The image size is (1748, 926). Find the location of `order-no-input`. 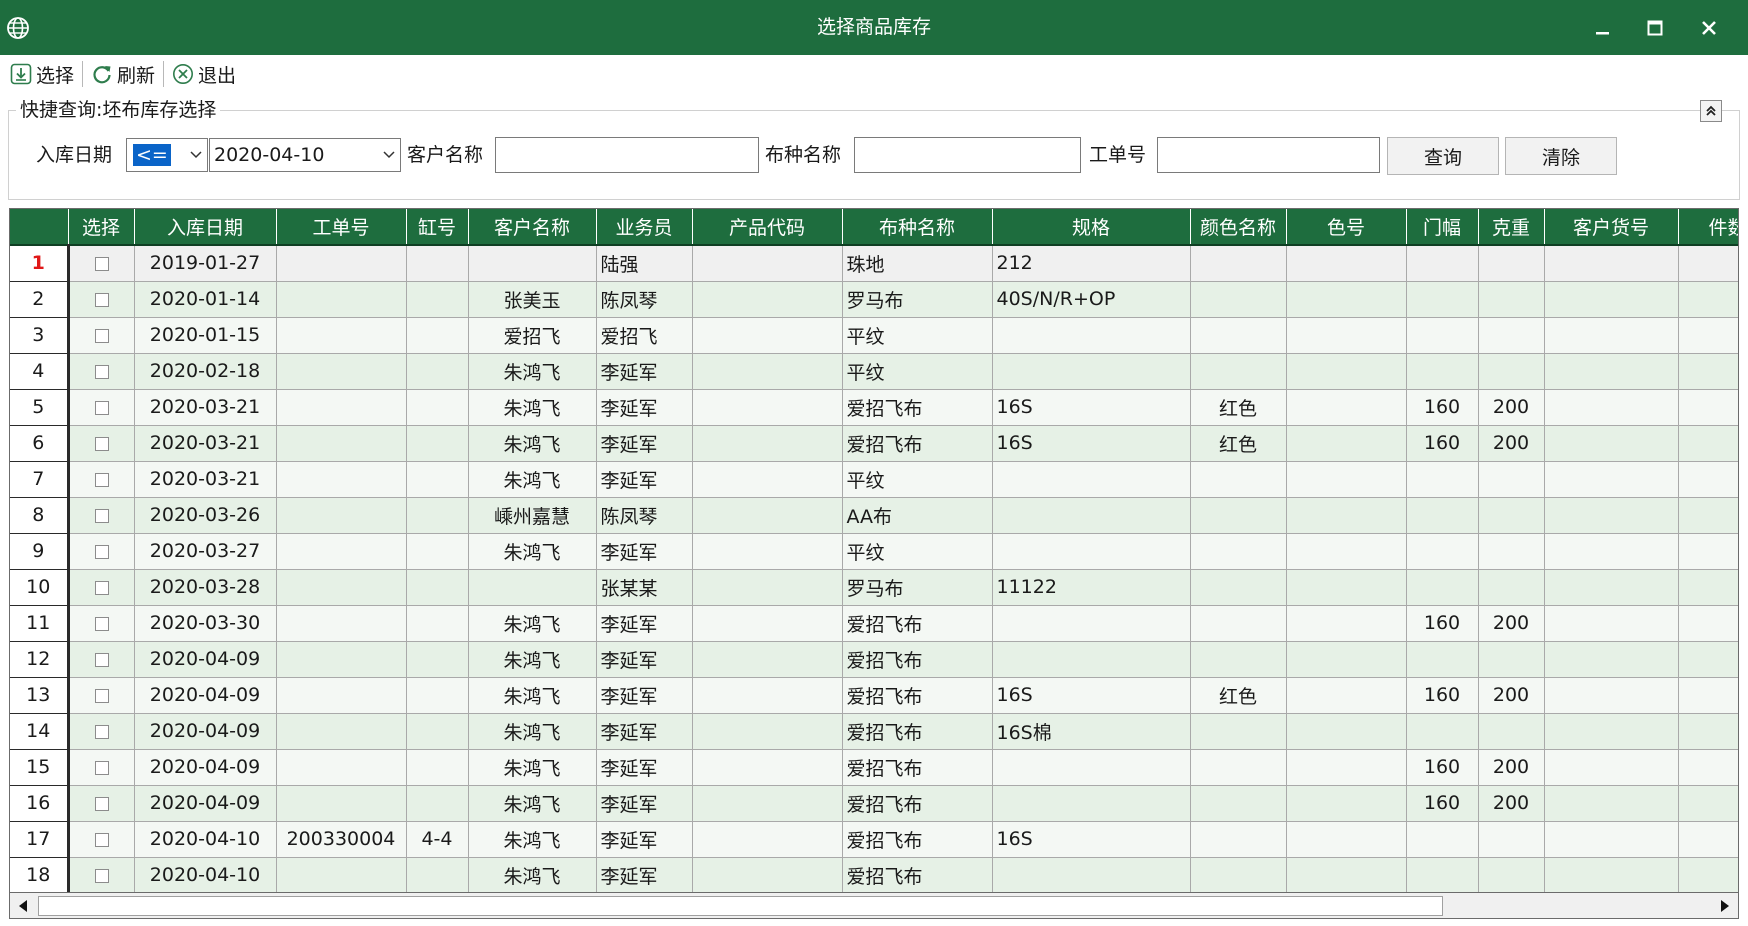

order-no-input is located at coordinates (1268, 155).